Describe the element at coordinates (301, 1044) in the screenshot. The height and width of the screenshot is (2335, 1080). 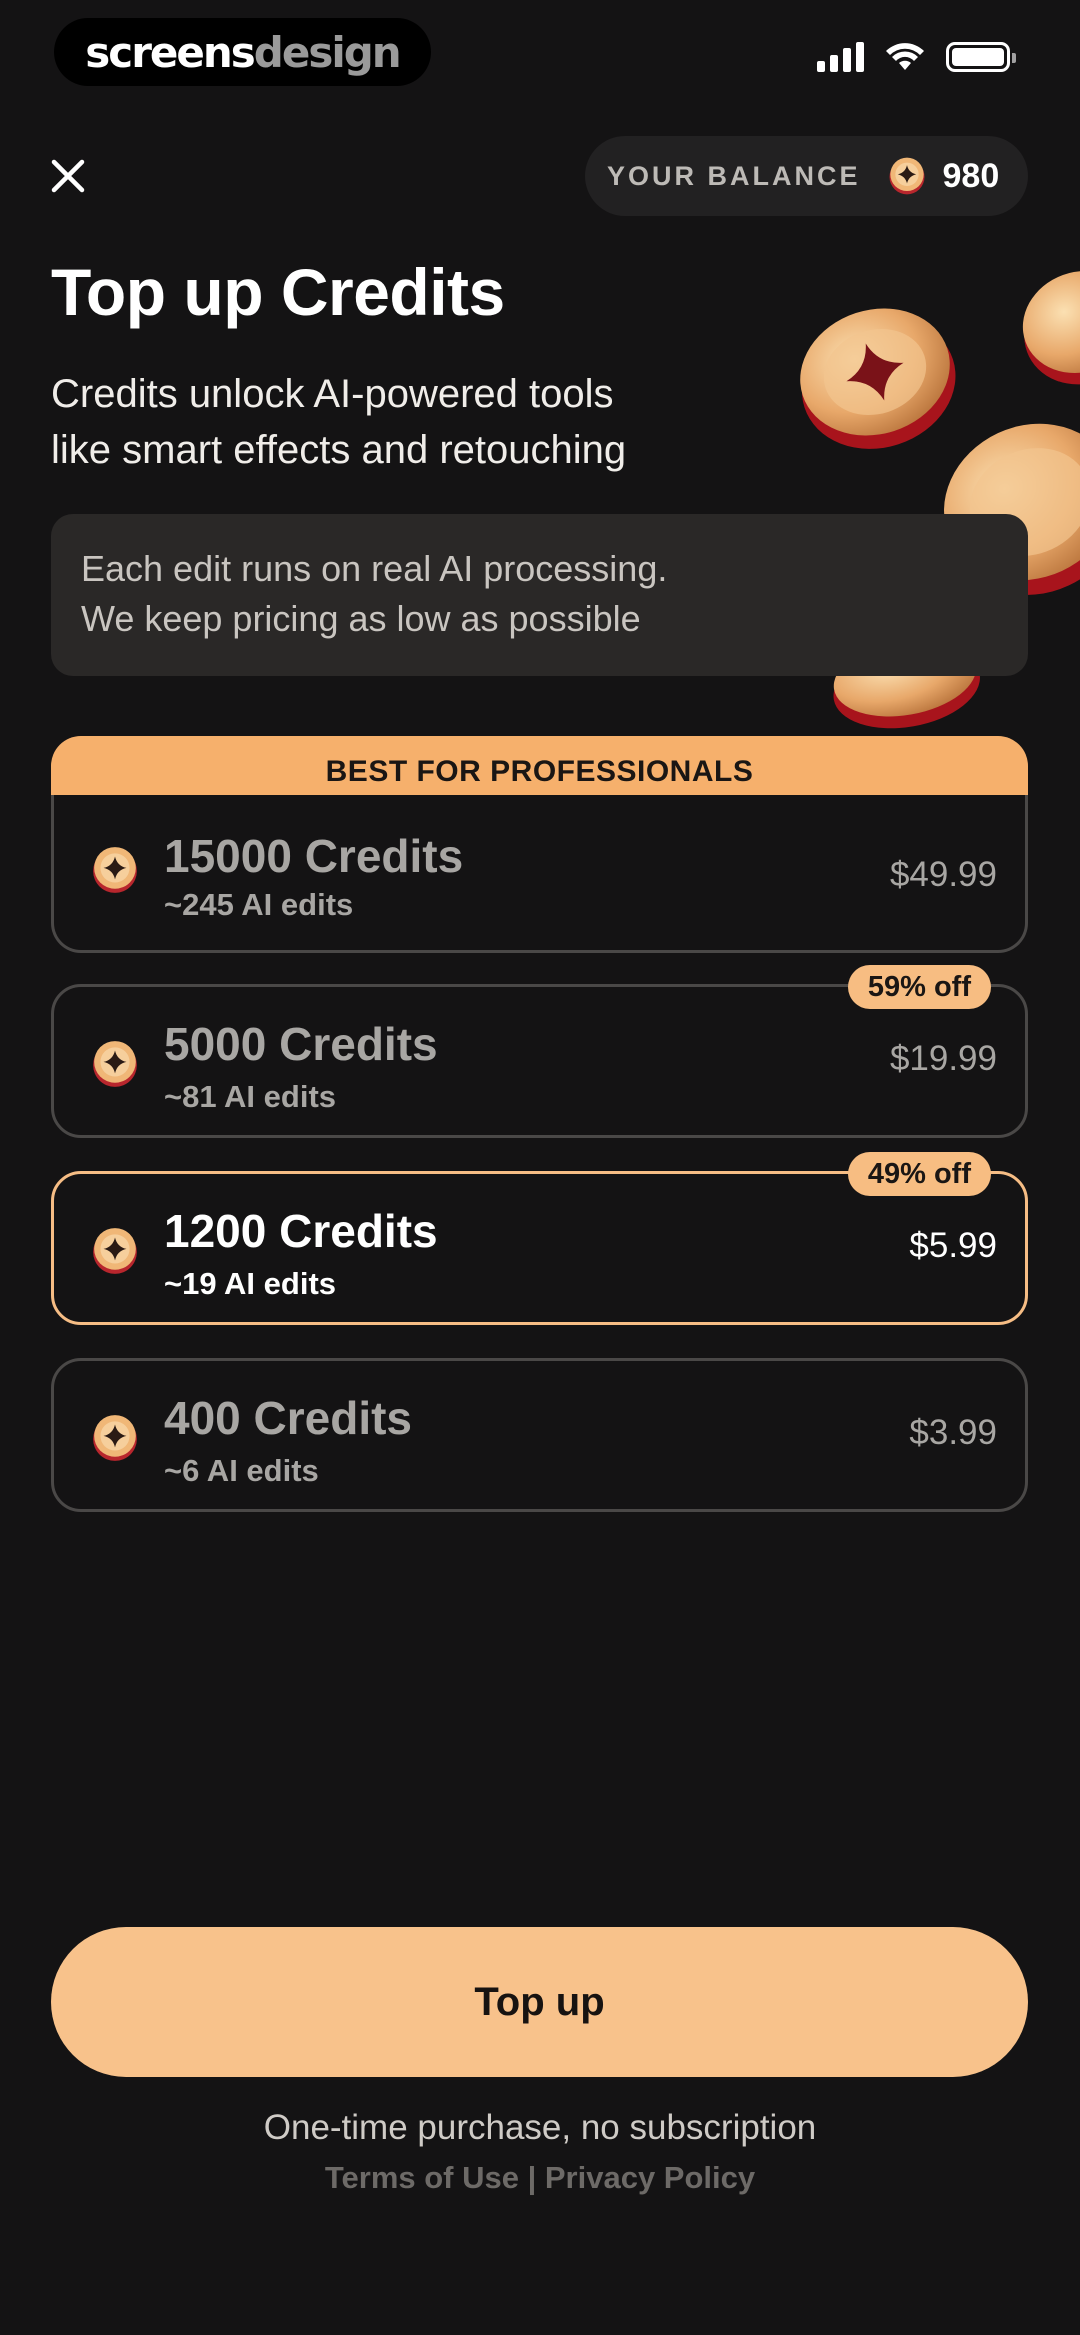
I see `package-name: 5000 Credits` at that location.